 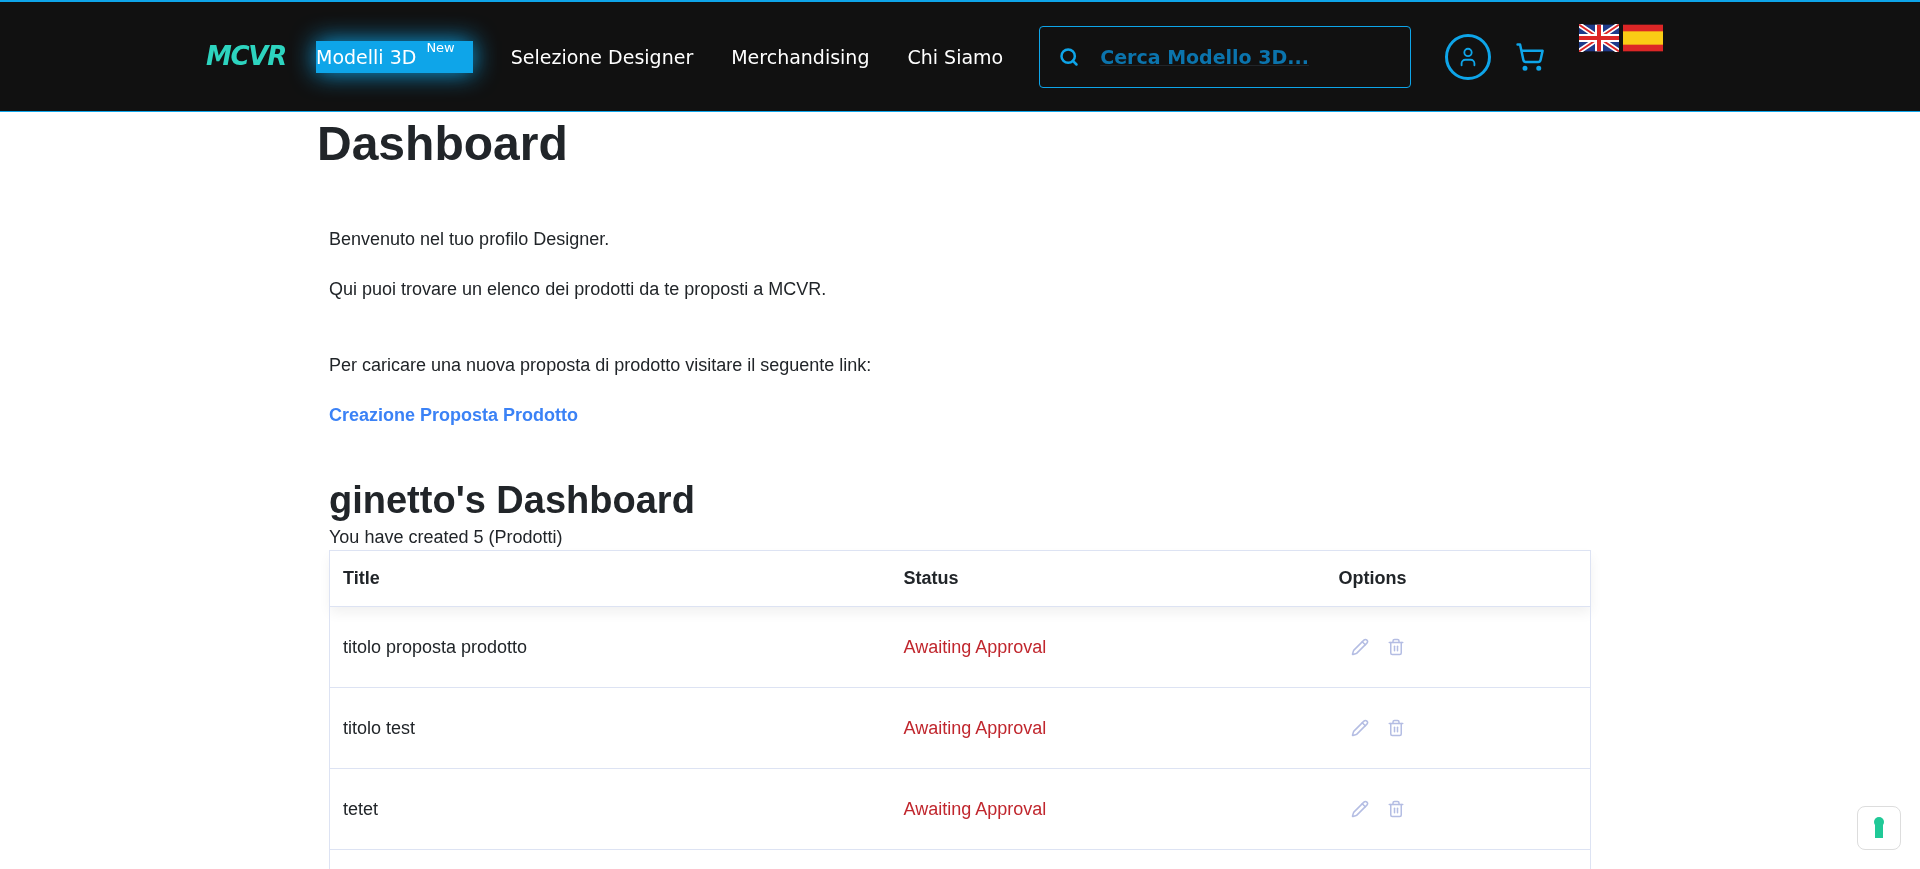 I want to click on search-icon, so click(x=1069, y=56).